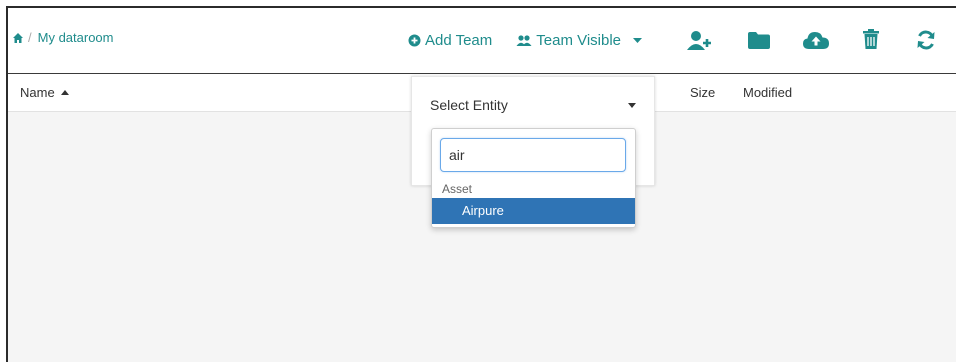  I want to click on toolbar: Add Team Team Visible, so click(525, 40).